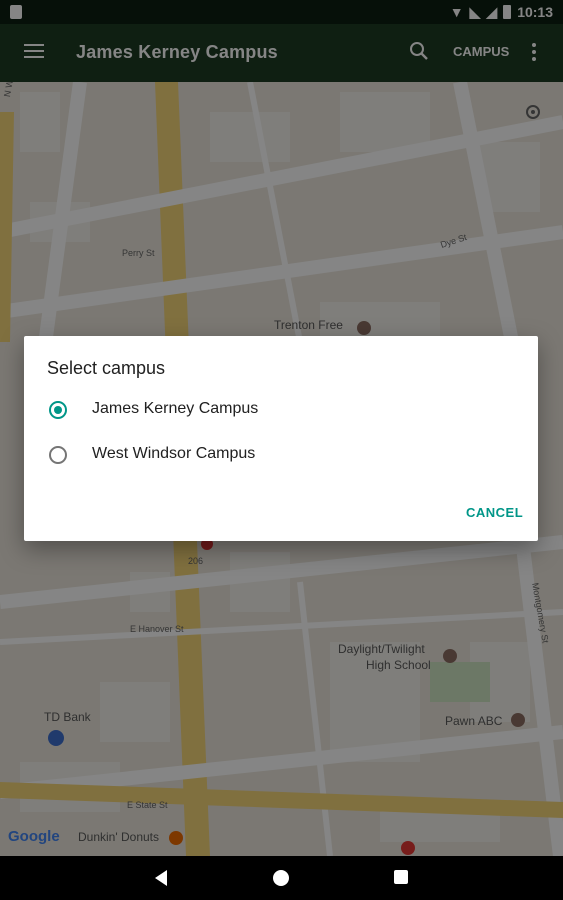  Describe the element at coordinates (401, 877) in the screenshot. I see `recent-apps-icon` at that location.